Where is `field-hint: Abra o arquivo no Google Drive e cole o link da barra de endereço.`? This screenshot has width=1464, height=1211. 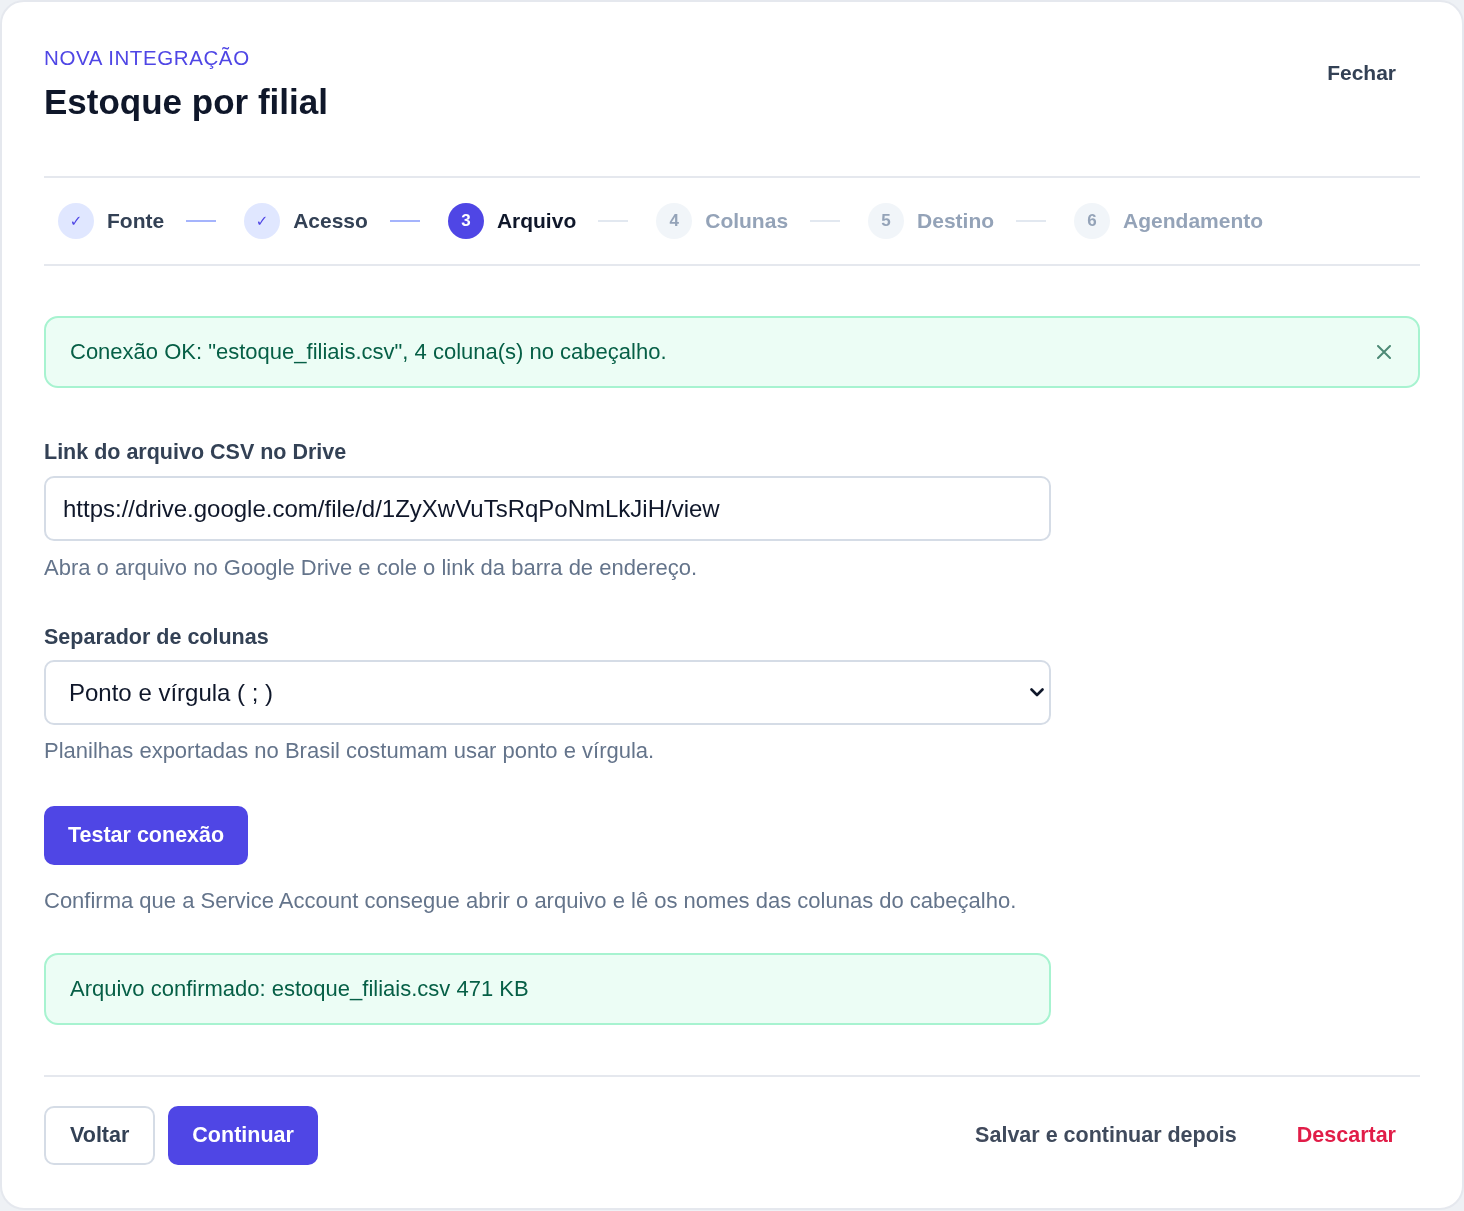 field-hint: Abra o arquivo no Google Drive e cole o link da barra de endereço. is located at coordinates (371, 568).